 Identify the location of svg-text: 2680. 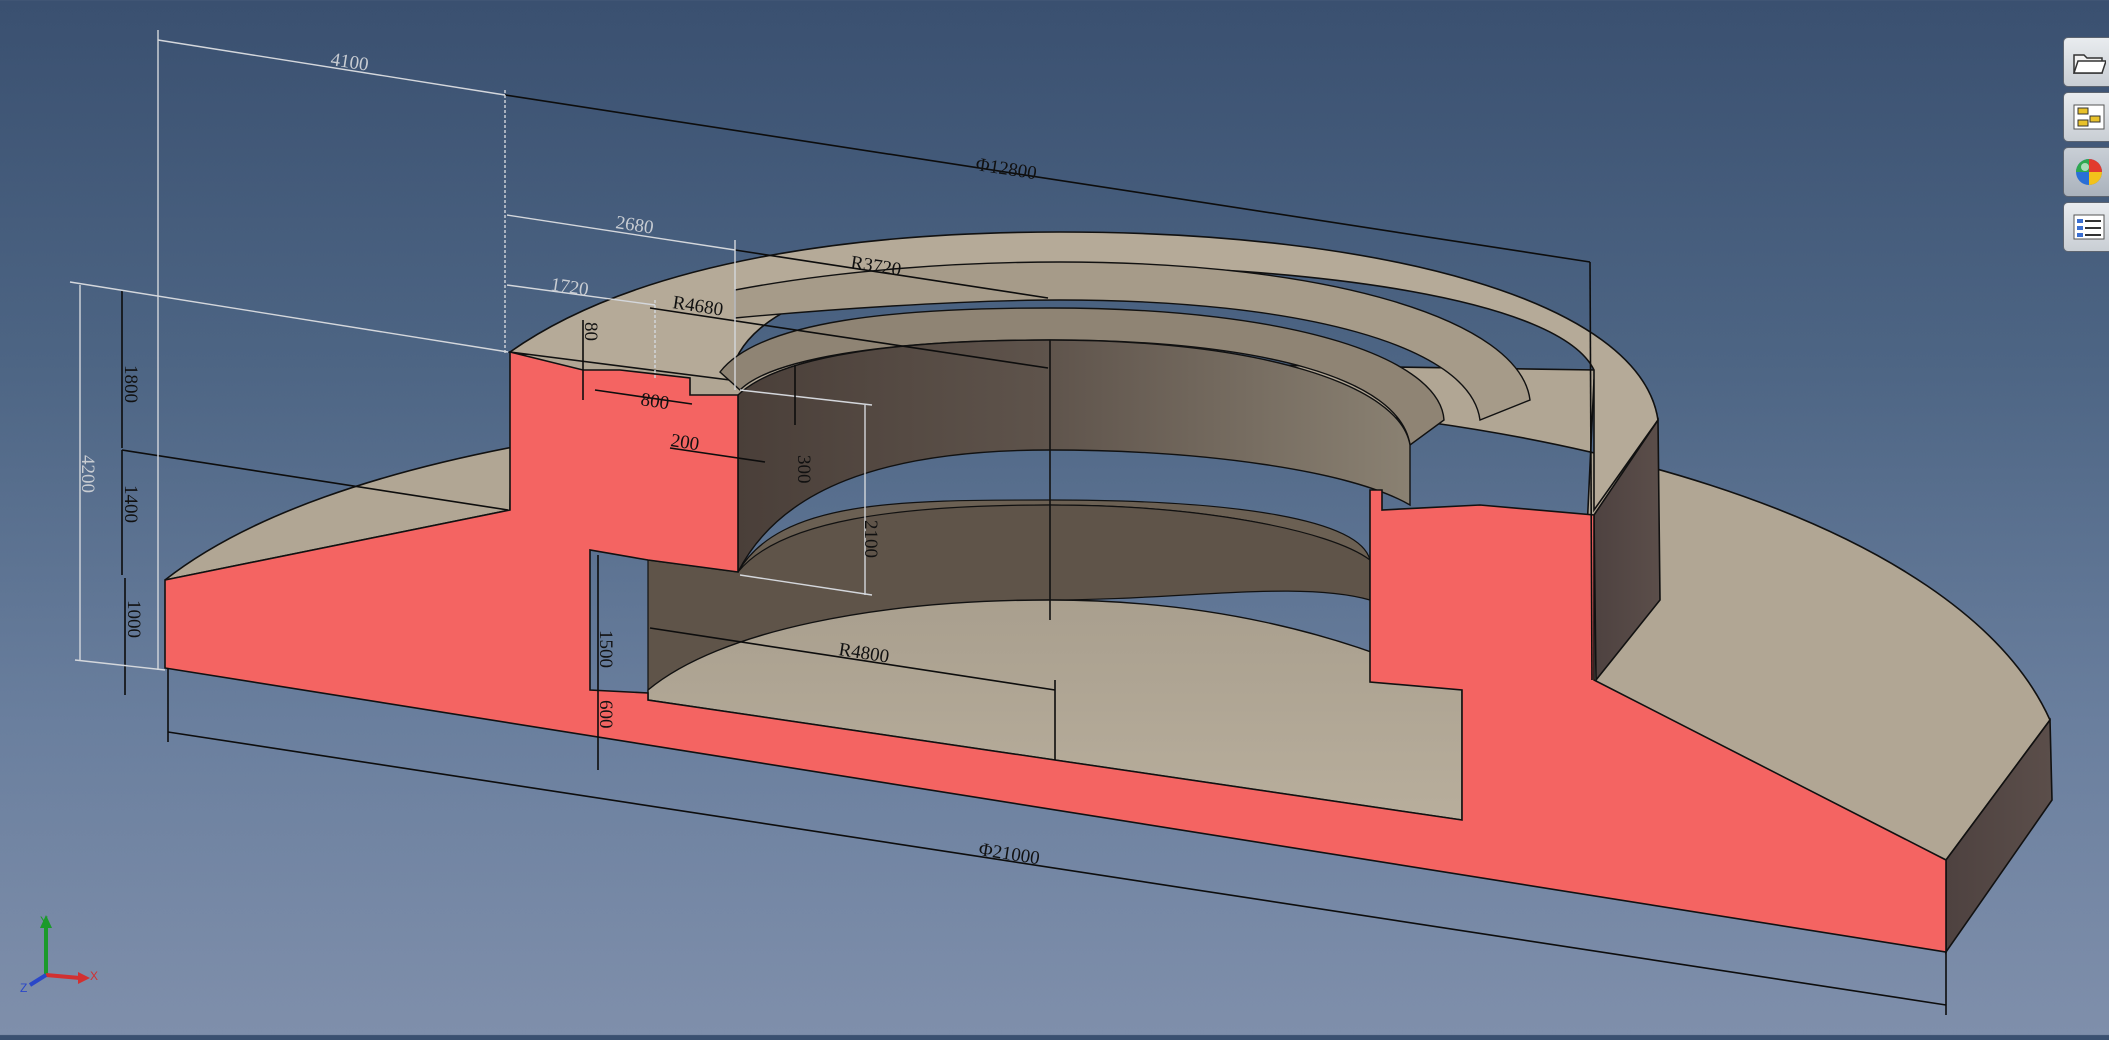
(634, 225).